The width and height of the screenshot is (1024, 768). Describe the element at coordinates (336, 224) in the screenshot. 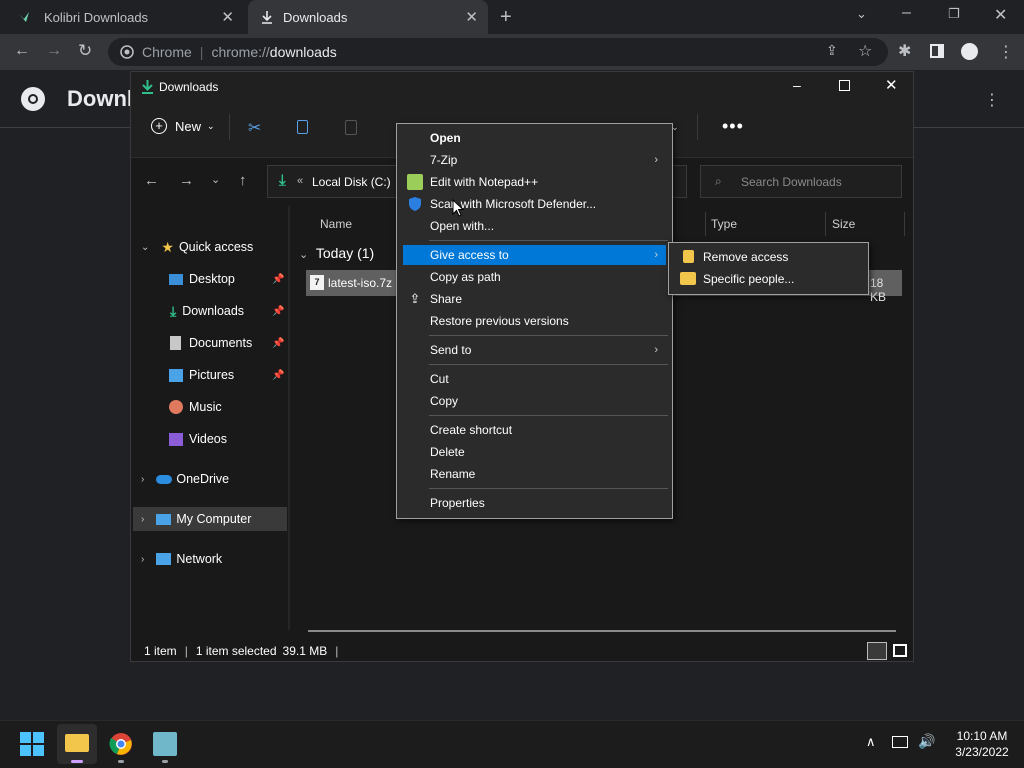

I see `column-name: Name` at that location.